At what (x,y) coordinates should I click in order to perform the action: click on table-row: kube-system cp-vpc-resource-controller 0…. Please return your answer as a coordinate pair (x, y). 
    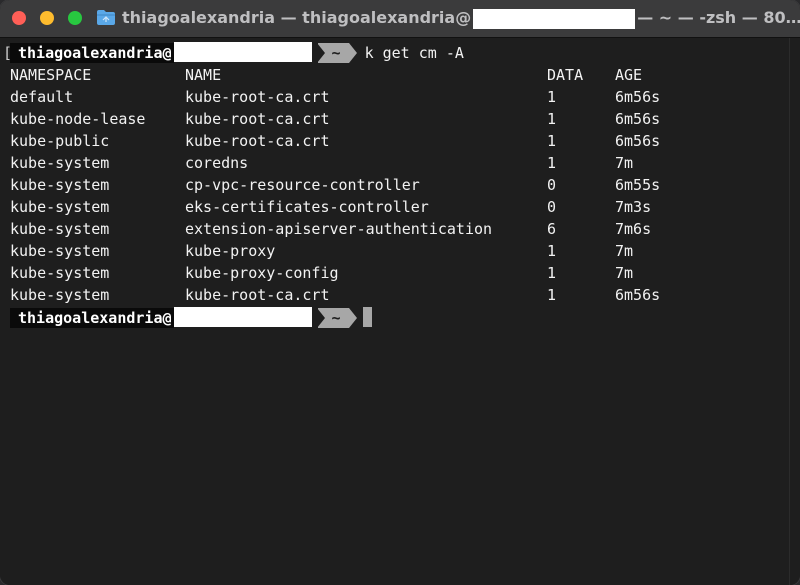
    Looking at the image, I should click on (360, 185).